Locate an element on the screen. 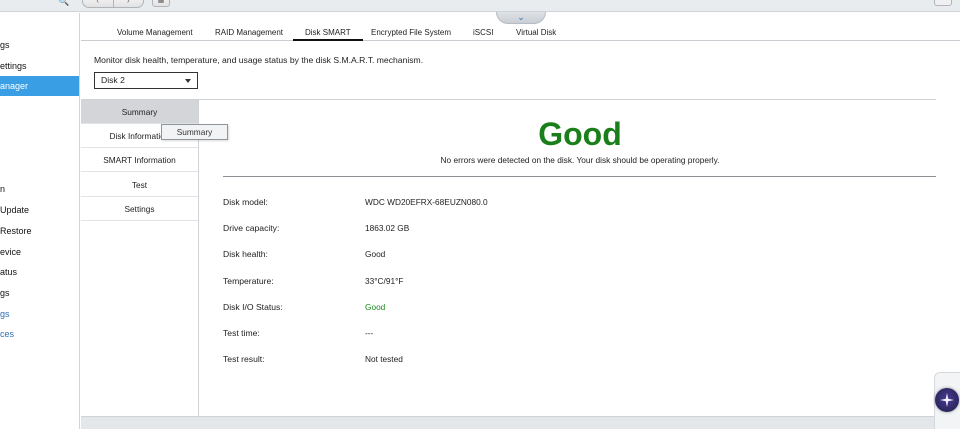  bottom-bar is located at coordinates (508, 422).